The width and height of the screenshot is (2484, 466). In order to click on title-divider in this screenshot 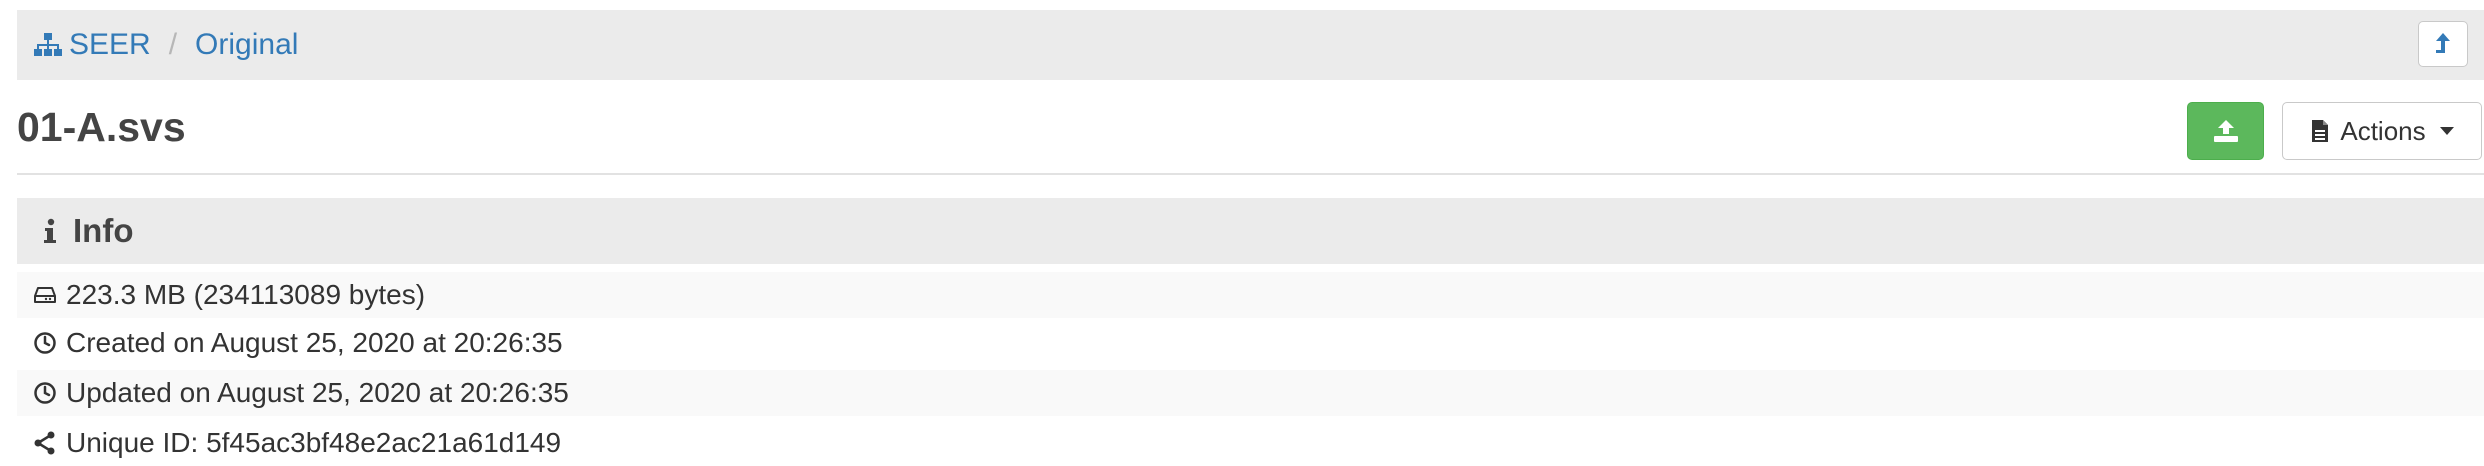, I will do `click(1250, 174)`.